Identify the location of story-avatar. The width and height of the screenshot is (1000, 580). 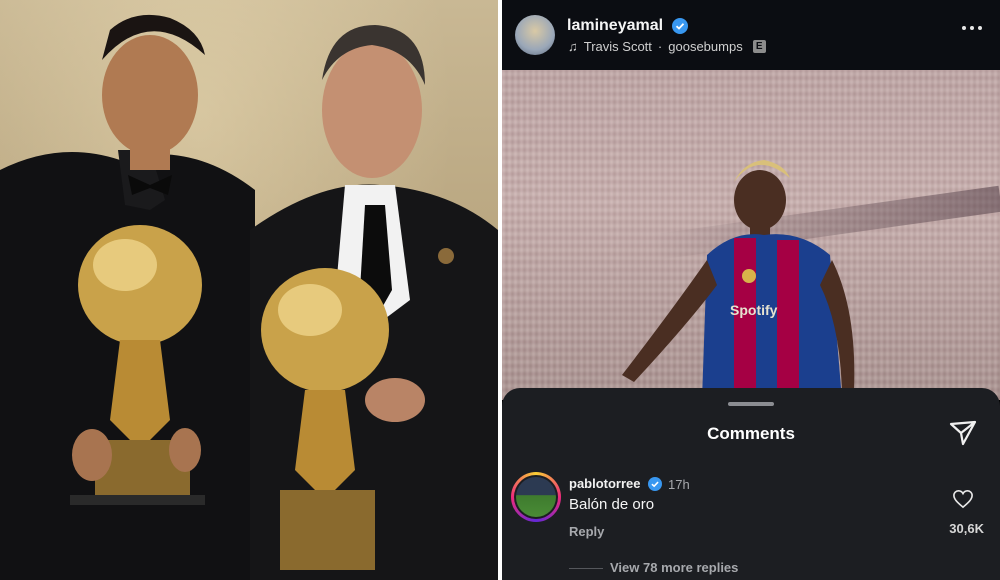
(535, 35).